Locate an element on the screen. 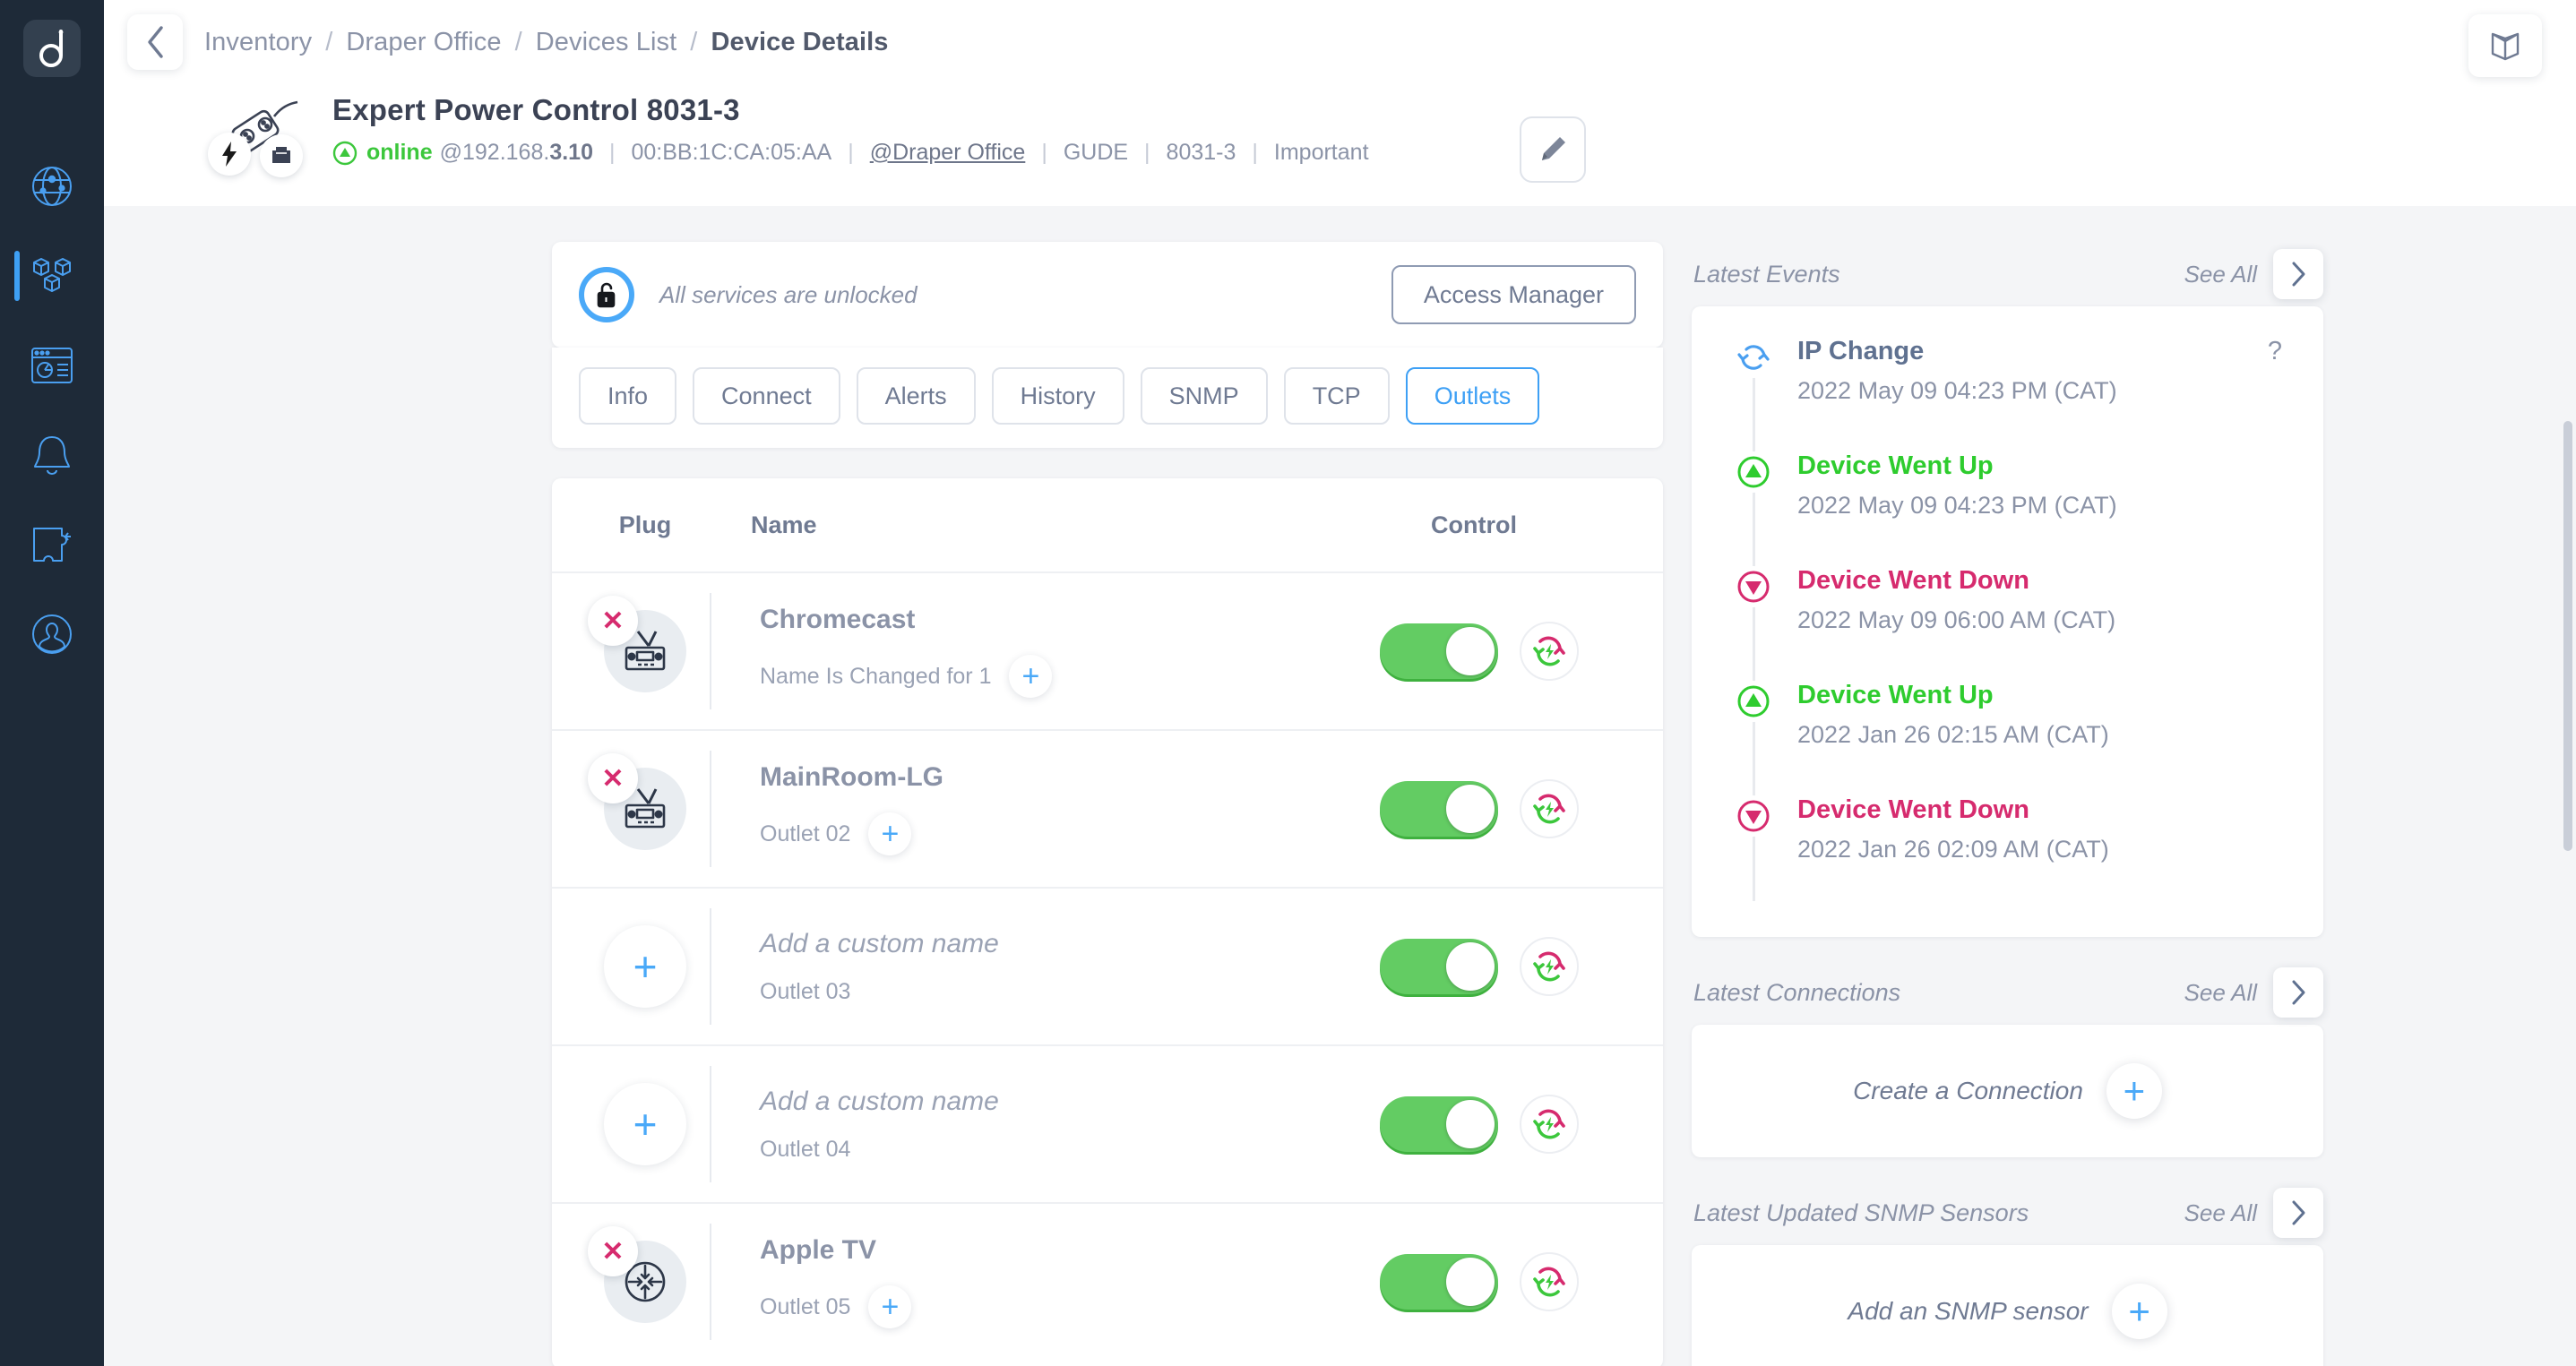 The width and height of the screenshot is (2576, 1366). page-scrollbar is located at coordinates (2568, 636).